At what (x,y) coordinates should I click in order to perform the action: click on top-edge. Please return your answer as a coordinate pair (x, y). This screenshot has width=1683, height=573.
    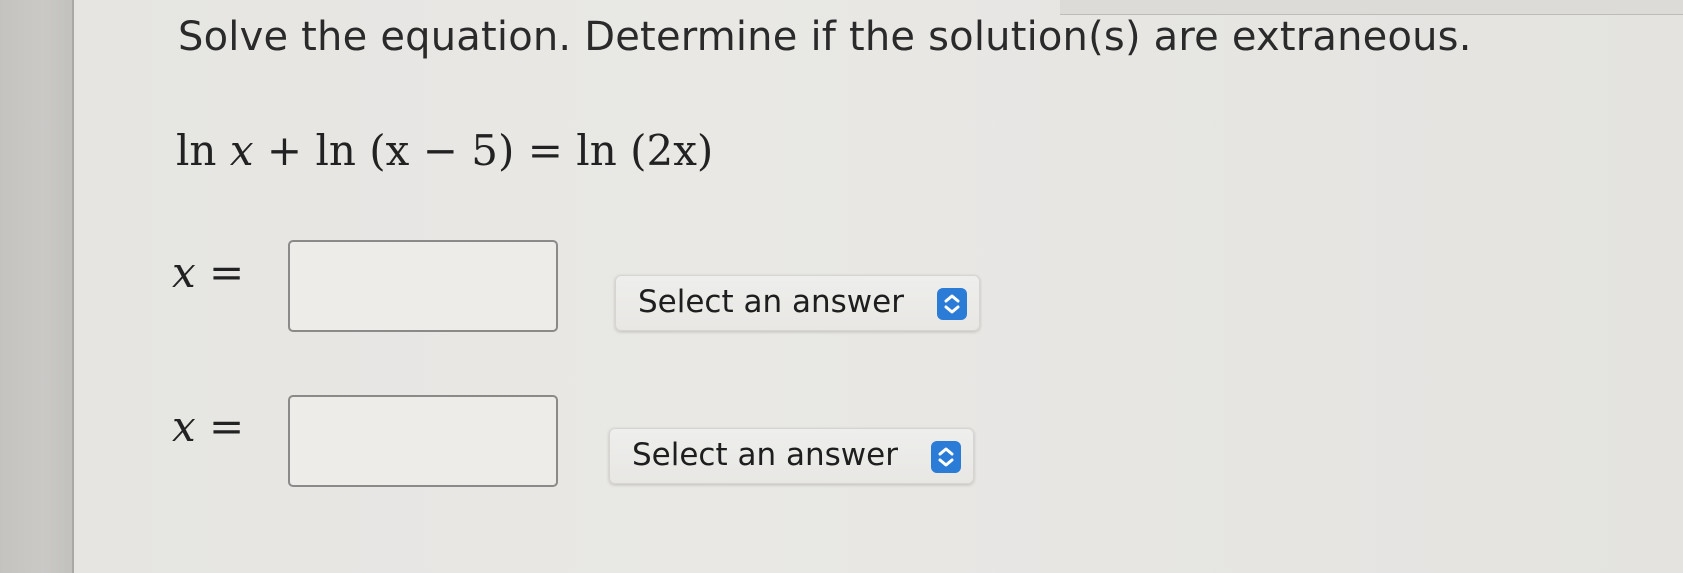
    Looking at the image, I should click on (1371, 7).